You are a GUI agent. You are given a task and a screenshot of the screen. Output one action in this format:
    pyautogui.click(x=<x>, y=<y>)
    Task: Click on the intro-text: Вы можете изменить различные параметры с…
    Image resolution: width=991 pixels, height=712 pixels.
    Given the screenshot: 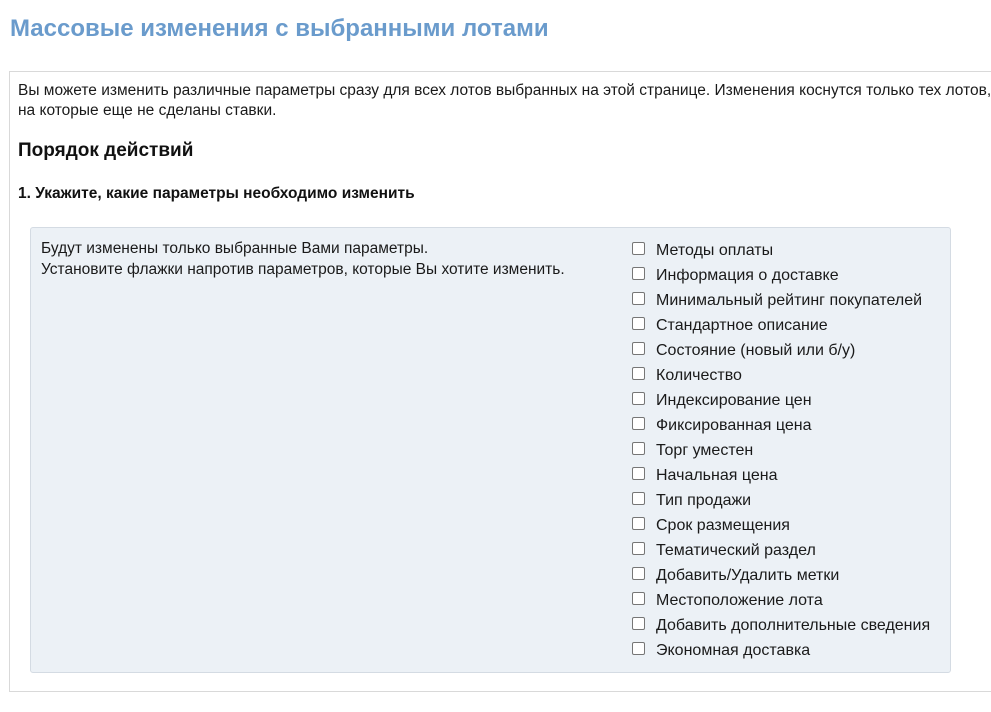 What is the action you would take?
    pyautogui.click(x=504, y=100)
    